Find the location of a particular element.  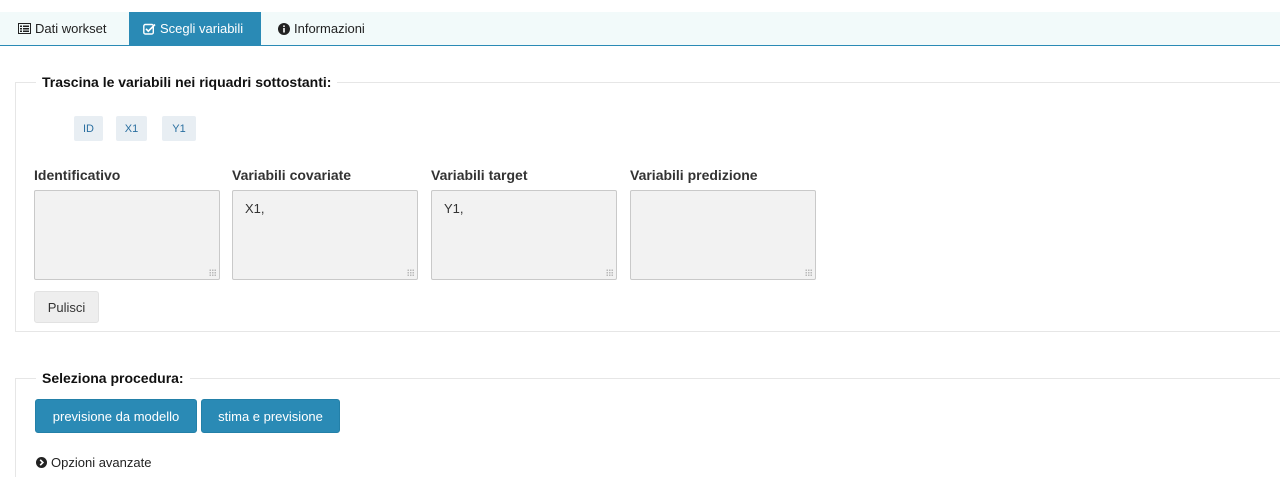

predizione-dropzone is located at coordinates (723, 235).